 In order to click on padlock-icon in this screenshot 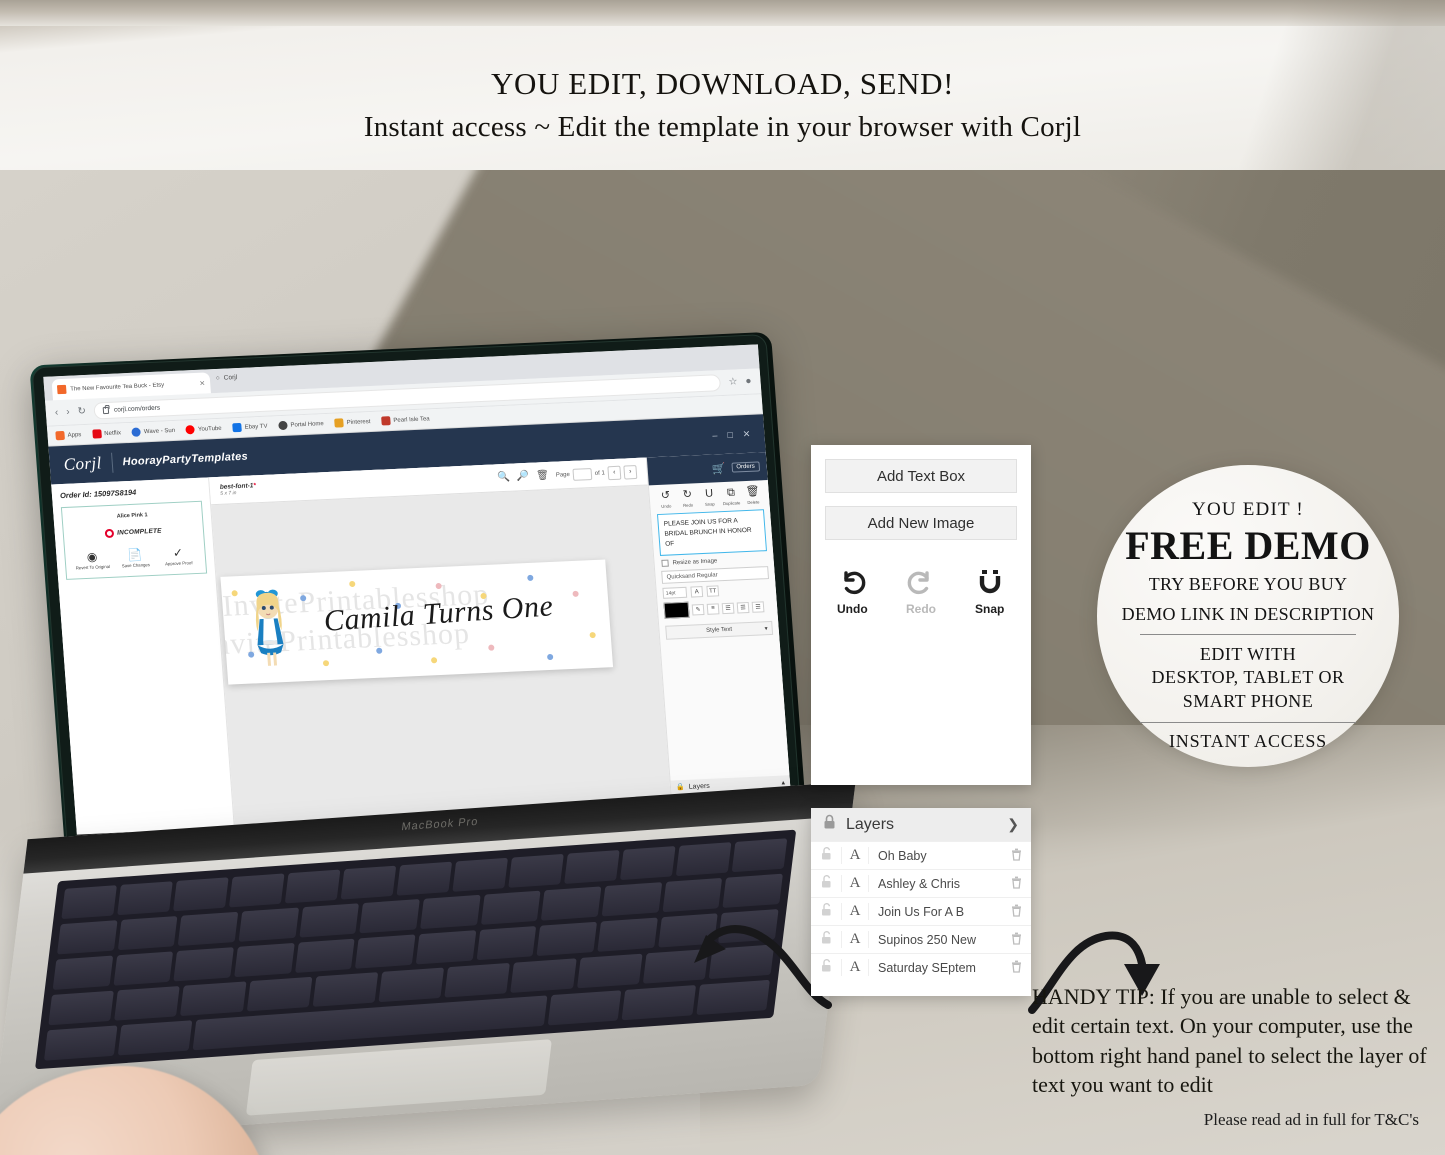, I will do `click(106, 410)`.